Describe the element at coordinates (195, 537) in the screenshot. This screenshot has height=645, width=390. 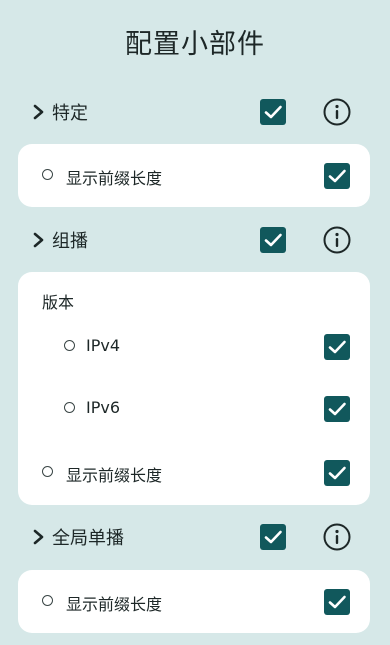
I see `section-header-global-unicast: 全局单播` at that location.